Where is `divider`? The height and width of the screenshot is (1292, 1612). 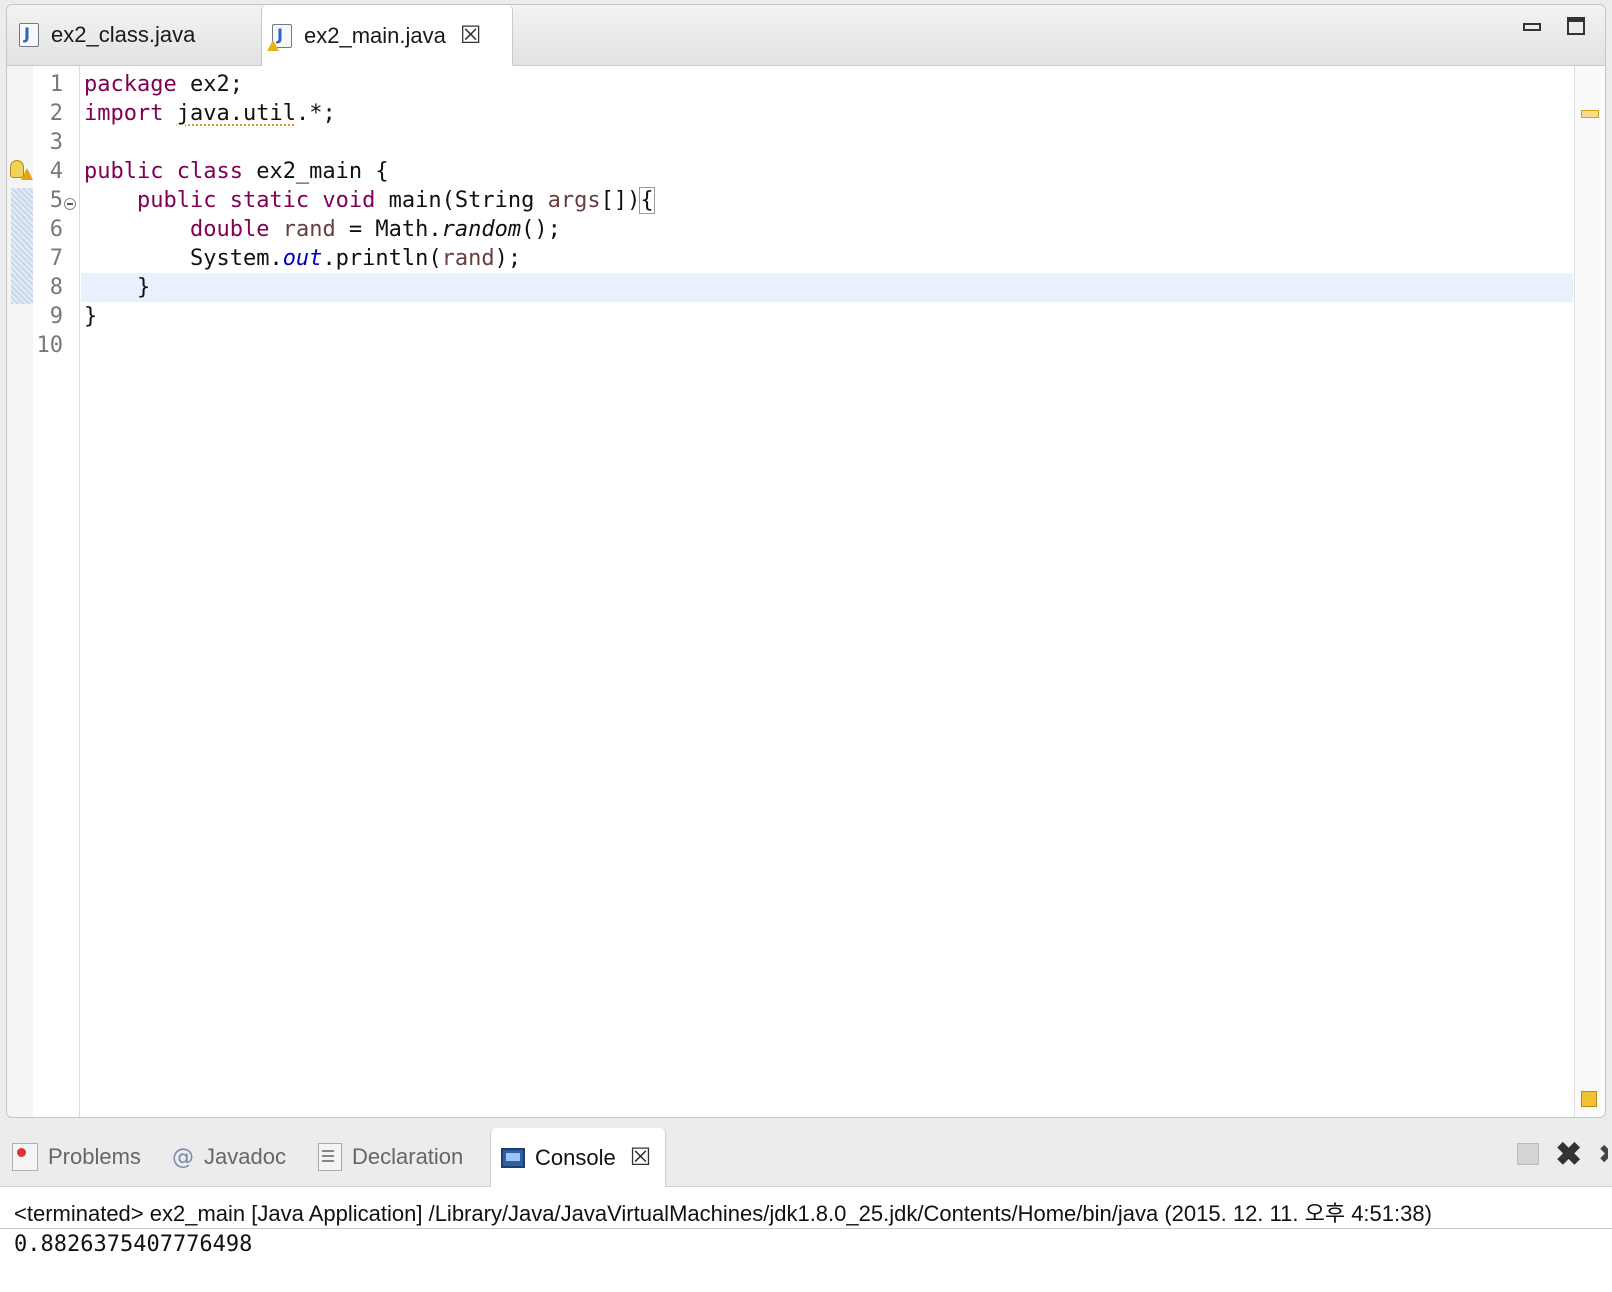 divider is located at coordinates (806, 1228).